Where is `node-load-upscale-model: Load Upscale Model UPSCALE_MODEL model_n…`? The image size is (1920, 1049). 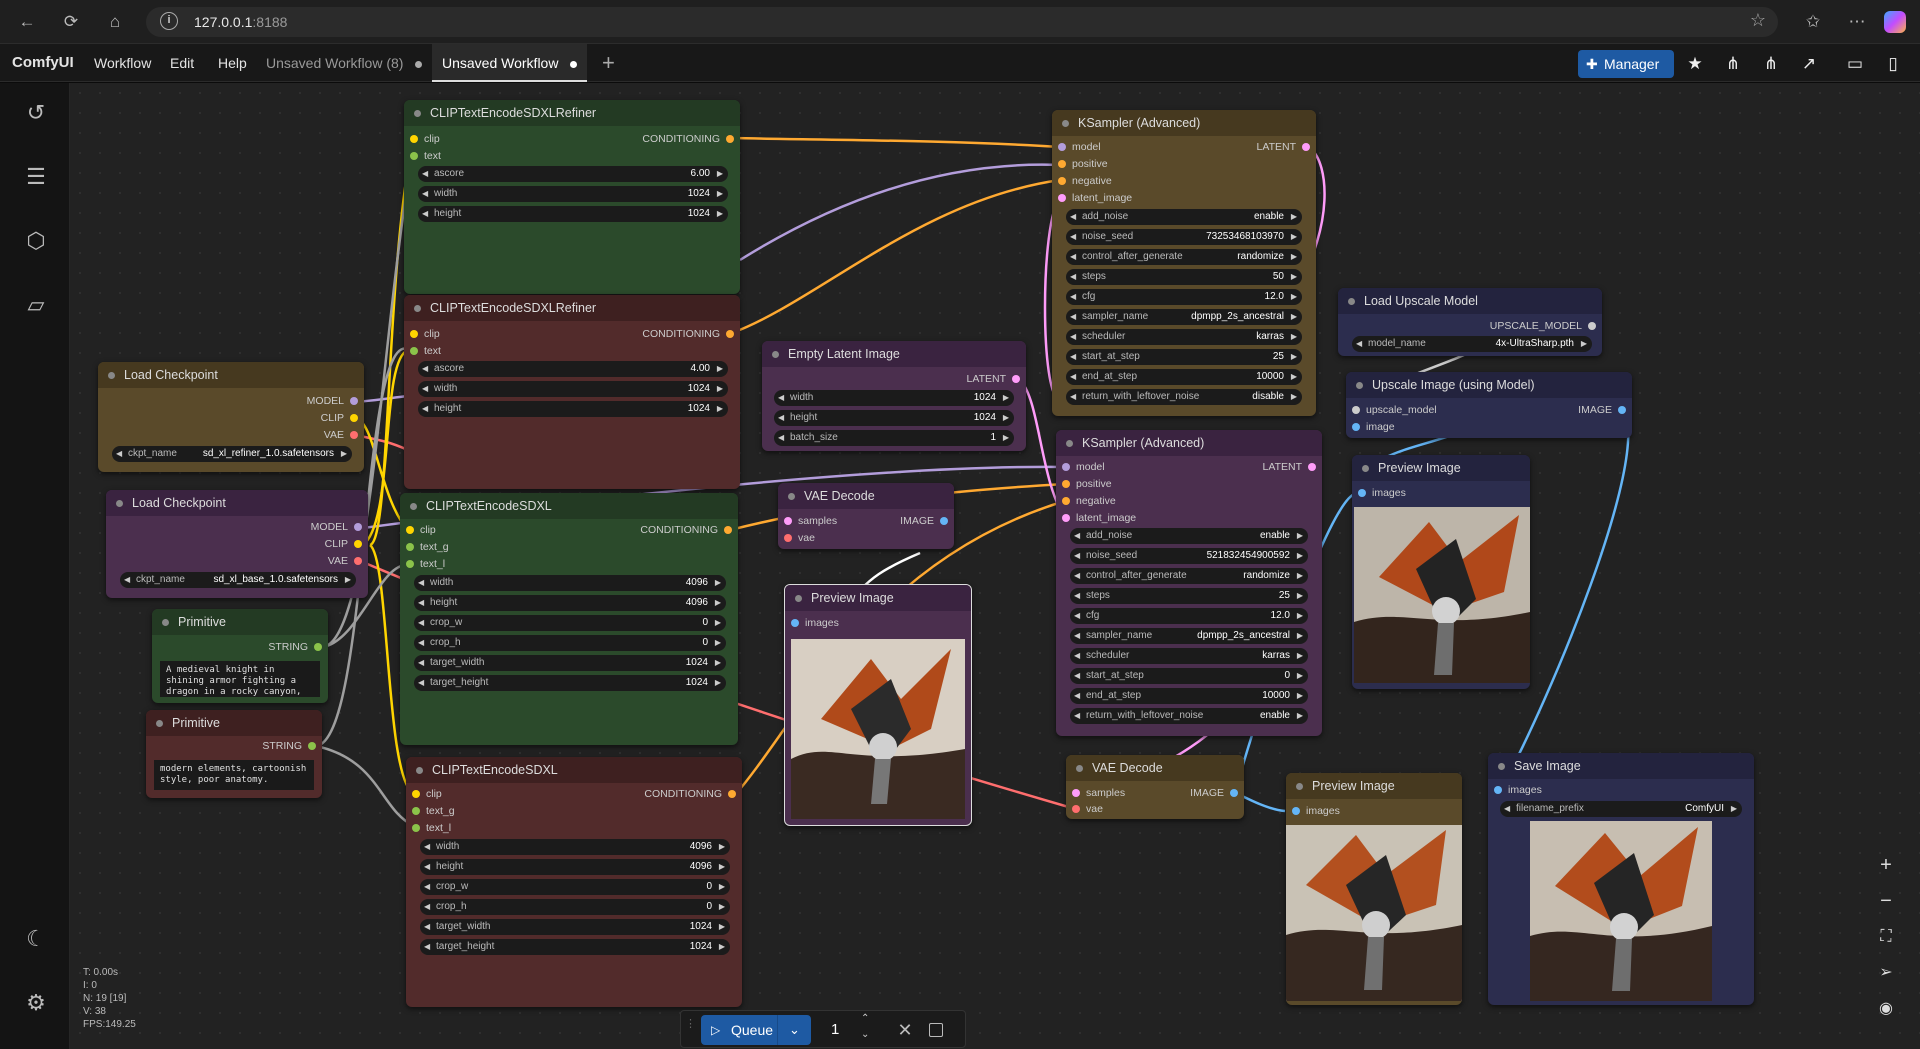 node-load-upscale-model: Load Upscale Model UPSCALE_MODEL model_n… is located at coordinates (1470, 322).